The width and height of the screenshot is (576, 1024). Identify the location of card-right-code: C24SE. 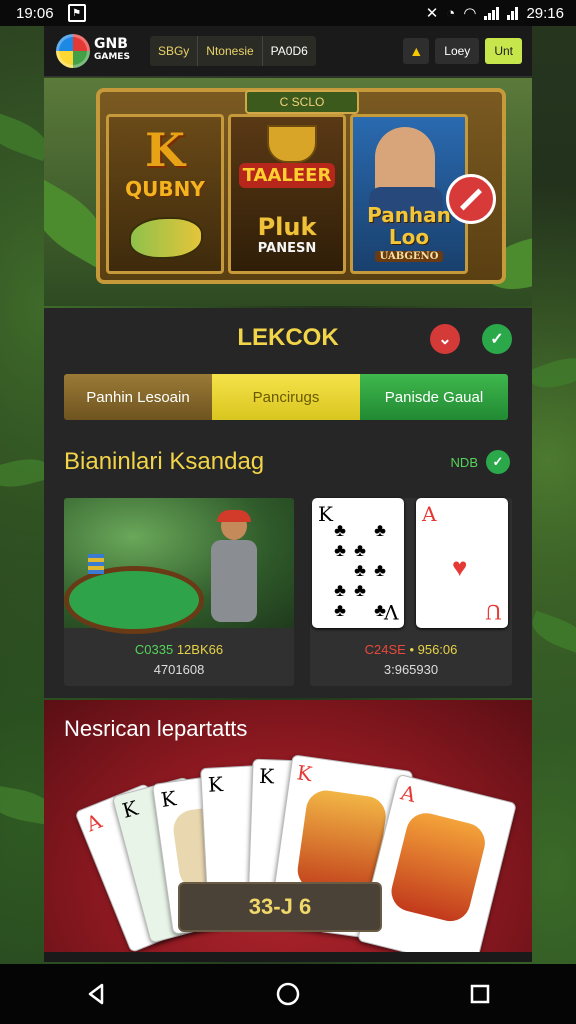
(385, 649).